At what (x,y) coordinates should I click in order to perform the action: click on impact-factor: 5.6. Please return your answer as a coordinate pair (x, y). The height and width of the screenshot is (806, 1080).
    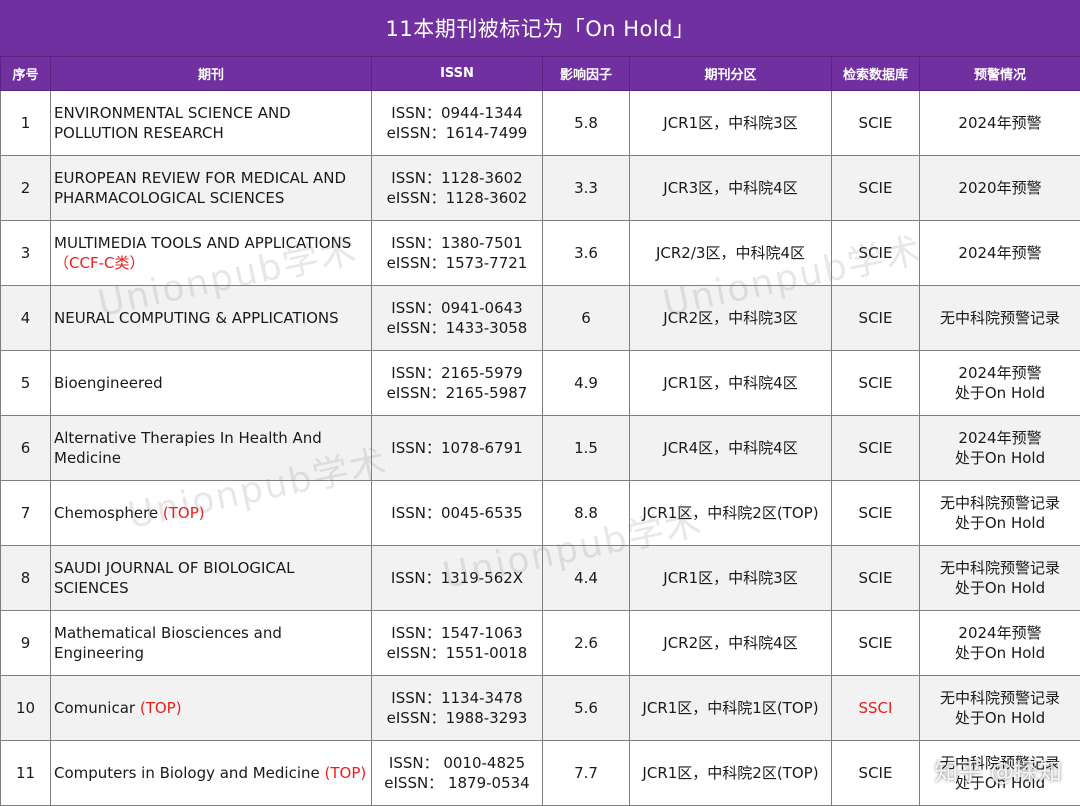
    Looking at the image, I should click on (586, 708).